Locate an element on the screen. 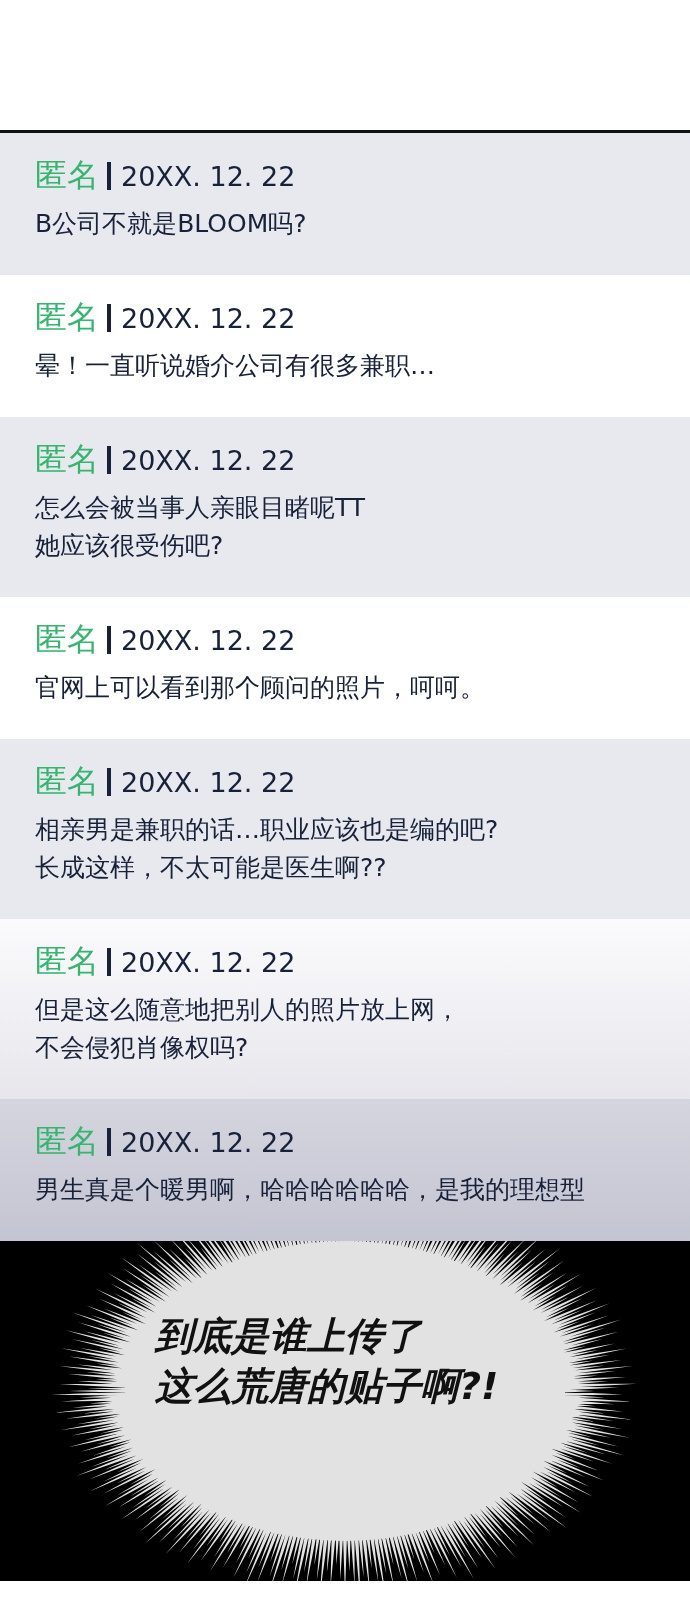 Image resolution: width=690 pixels, height=1603 pixels. comment-text: 相亲男是兼职的话…职业应该也是编的吧? is located at coordinates (267, 830).